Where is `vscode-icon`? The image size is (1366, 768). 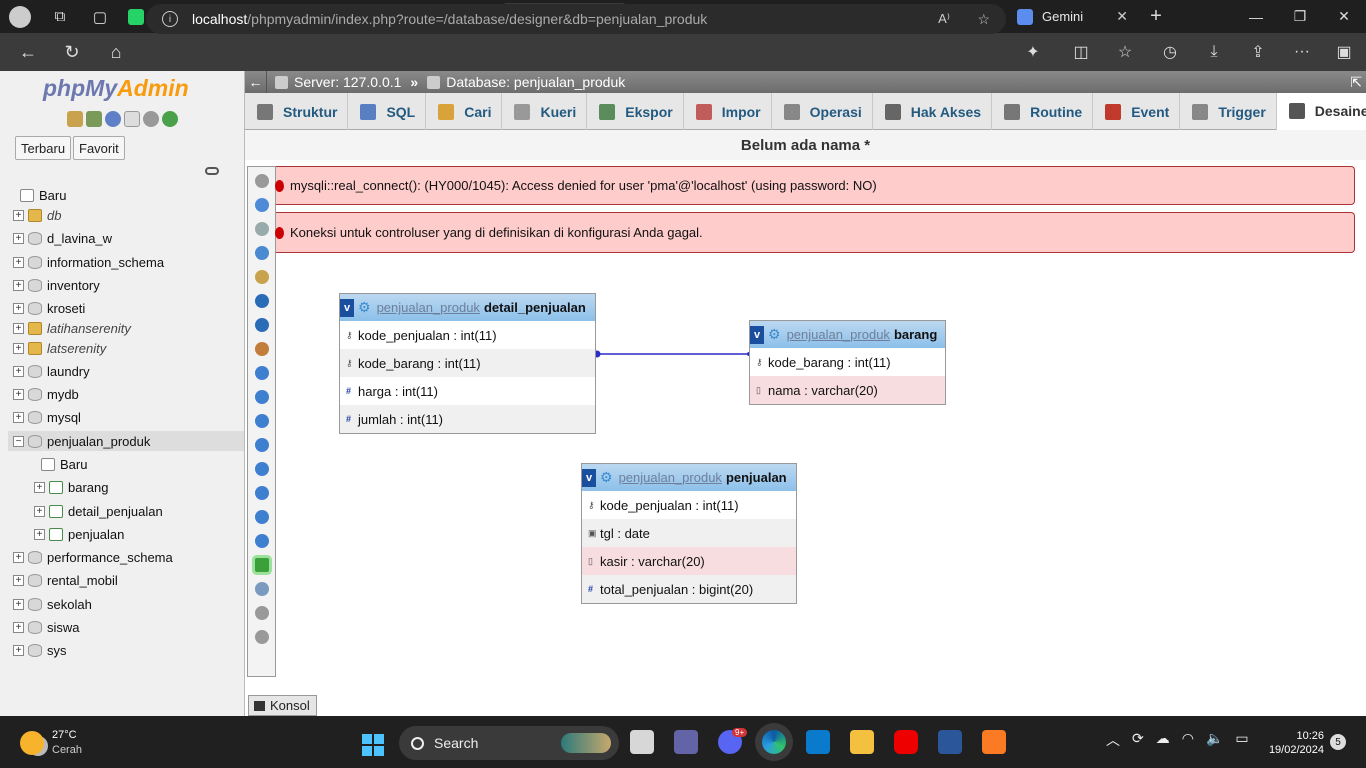
vscode-icon is located at coordinates (818, 742).